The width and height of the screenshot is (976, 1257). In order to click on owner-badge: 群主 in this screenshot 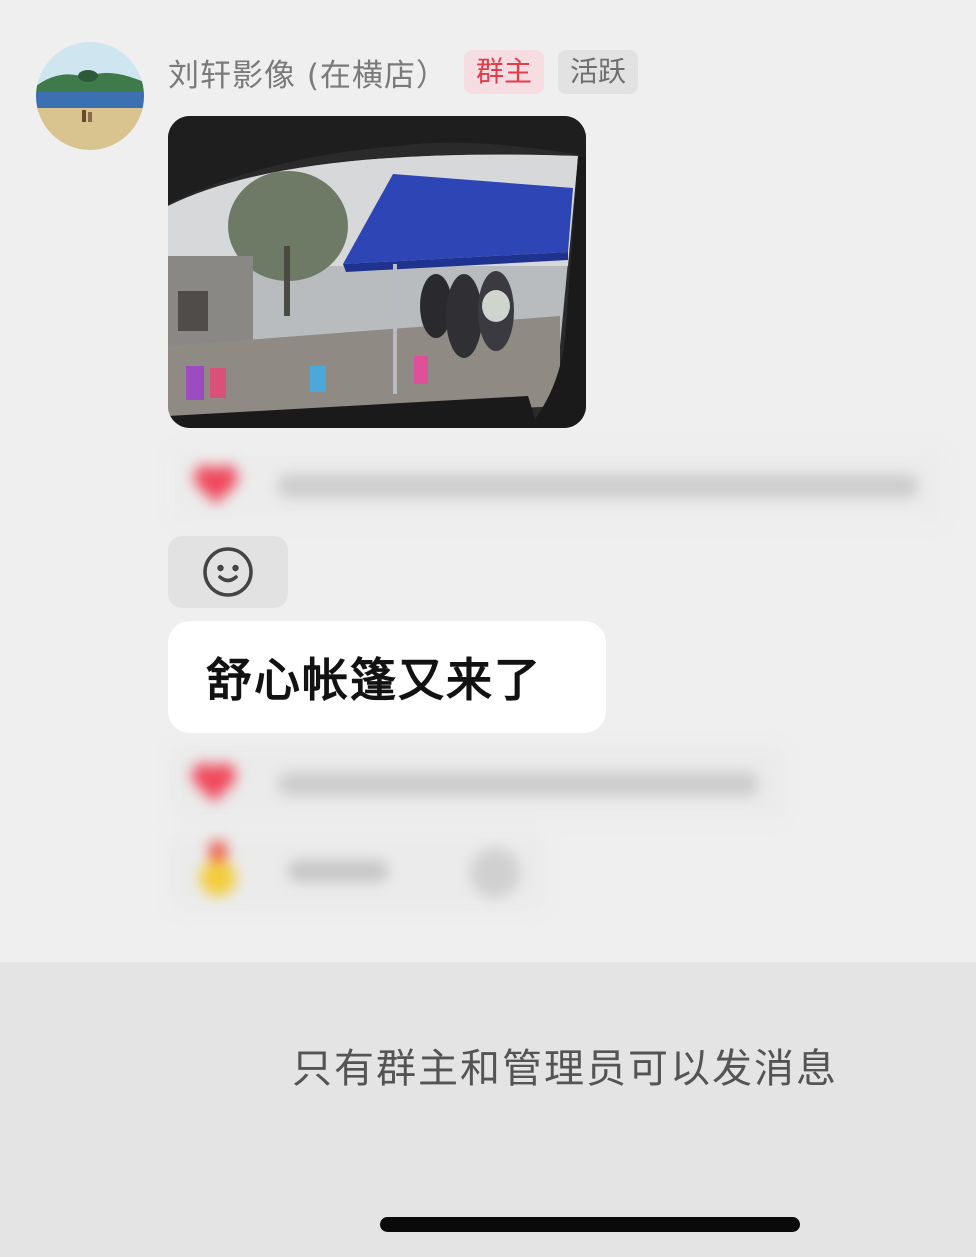, I will do `click(503, 72)`.